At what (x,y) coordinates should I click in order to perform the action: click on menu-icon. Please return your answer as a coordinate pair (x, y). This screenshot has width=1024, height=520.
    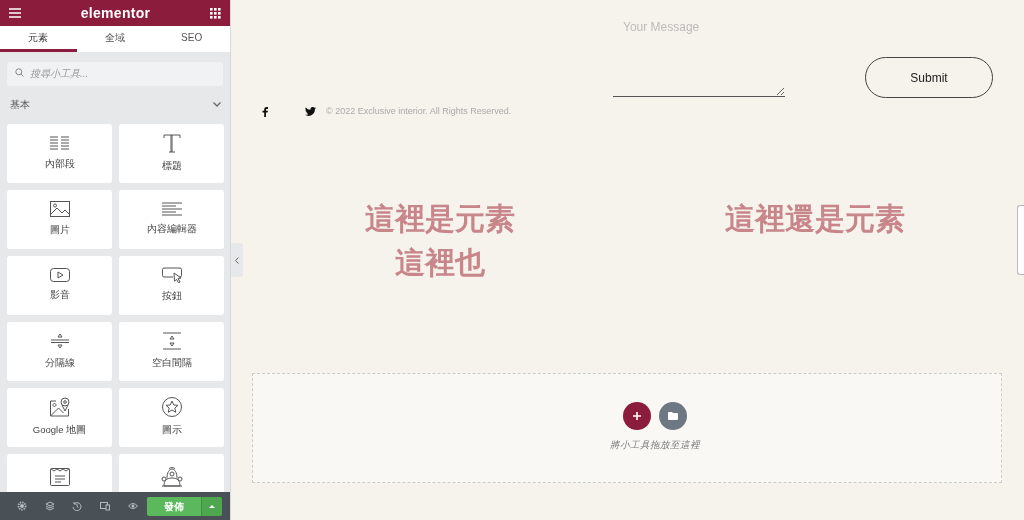
    Looking at the image, I should click on (15, 13).